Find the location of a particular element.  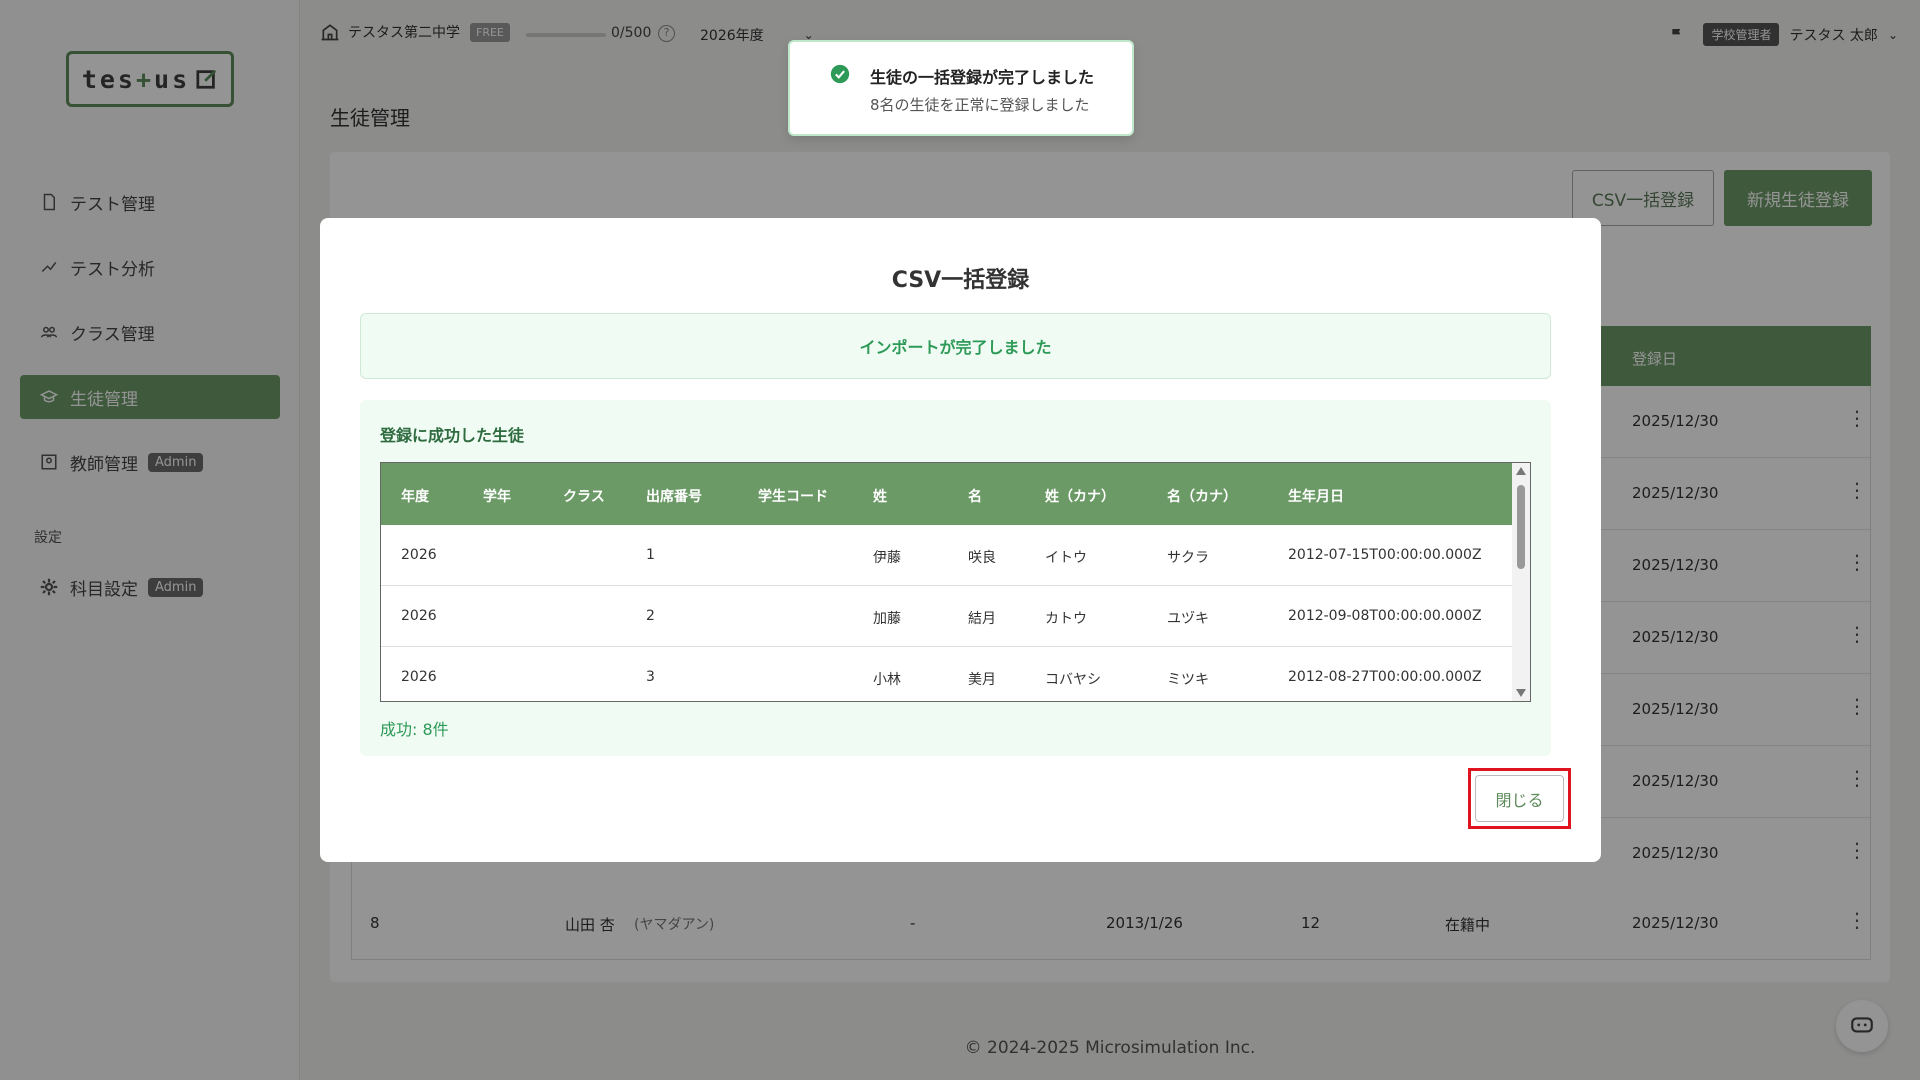

cell-last-name: 加藤 is located at coordinates (887, 619).